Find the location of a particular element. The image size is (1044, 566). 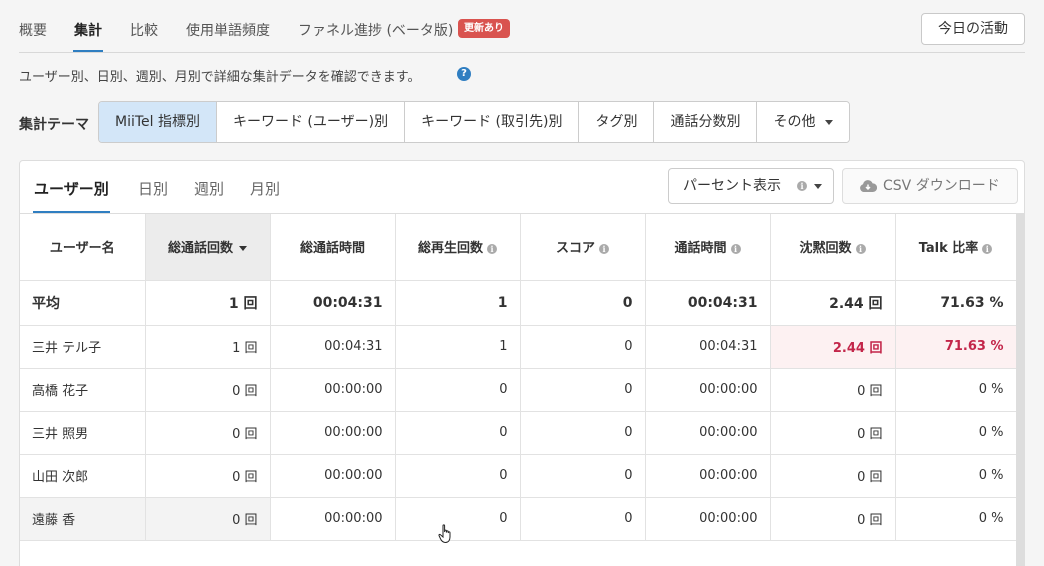

table-row: 山田 次郎 0 回 00:00:00 0 0 00:00:00 0 回 0 % is located at coordinates (518, 476).